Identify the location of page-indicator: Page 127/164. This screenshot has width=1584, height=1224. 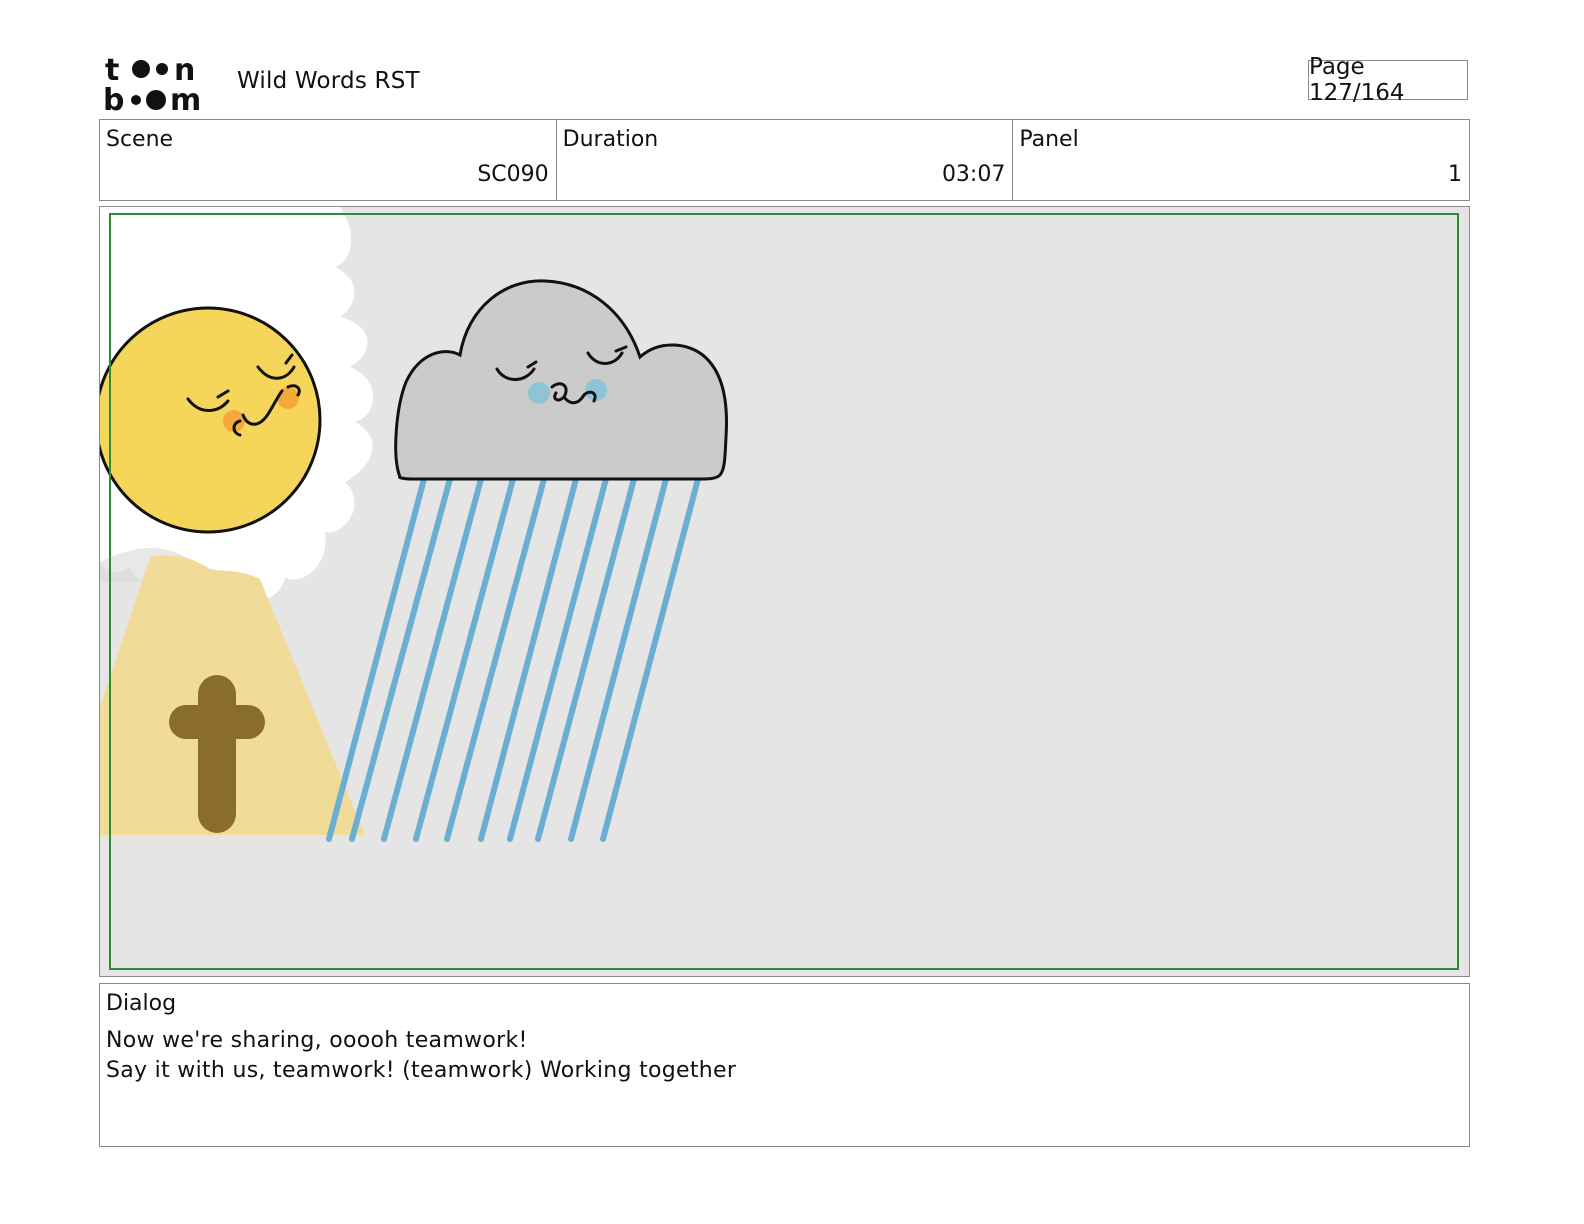
(1388, 80).